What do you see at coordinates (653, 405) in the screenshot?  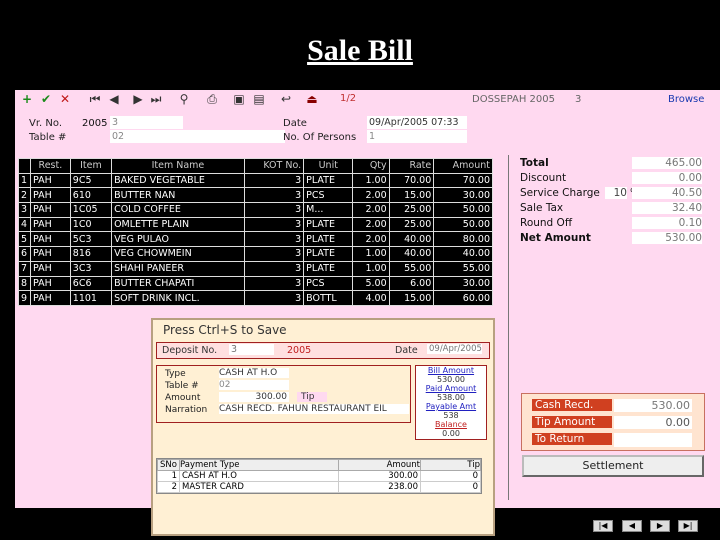 I see `cash-recd-field: 530.00` at bounding box center [653, 405].